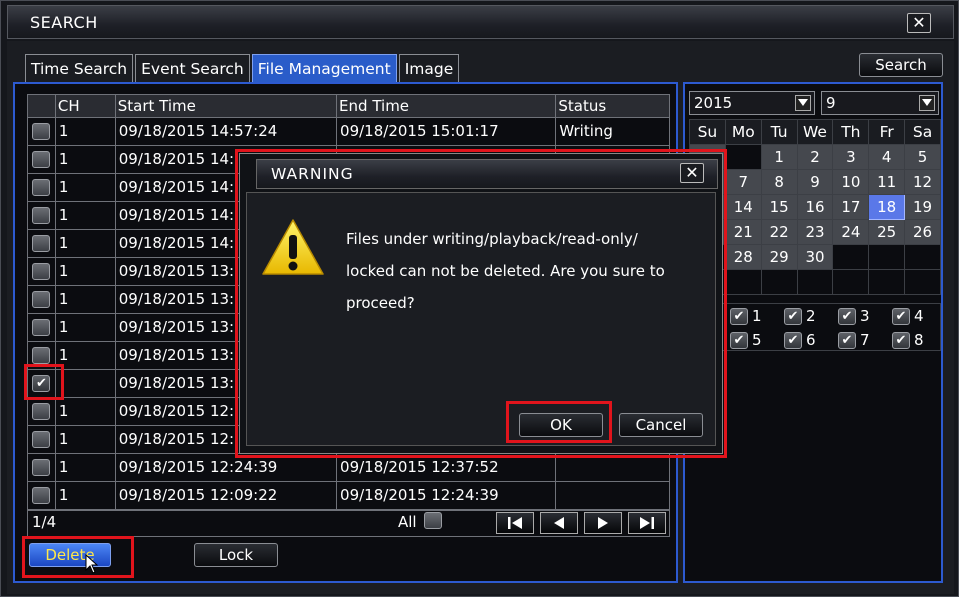 This screenshot has width=959, height=597. I want to click on calendar-day: 18, so click(887, 207).